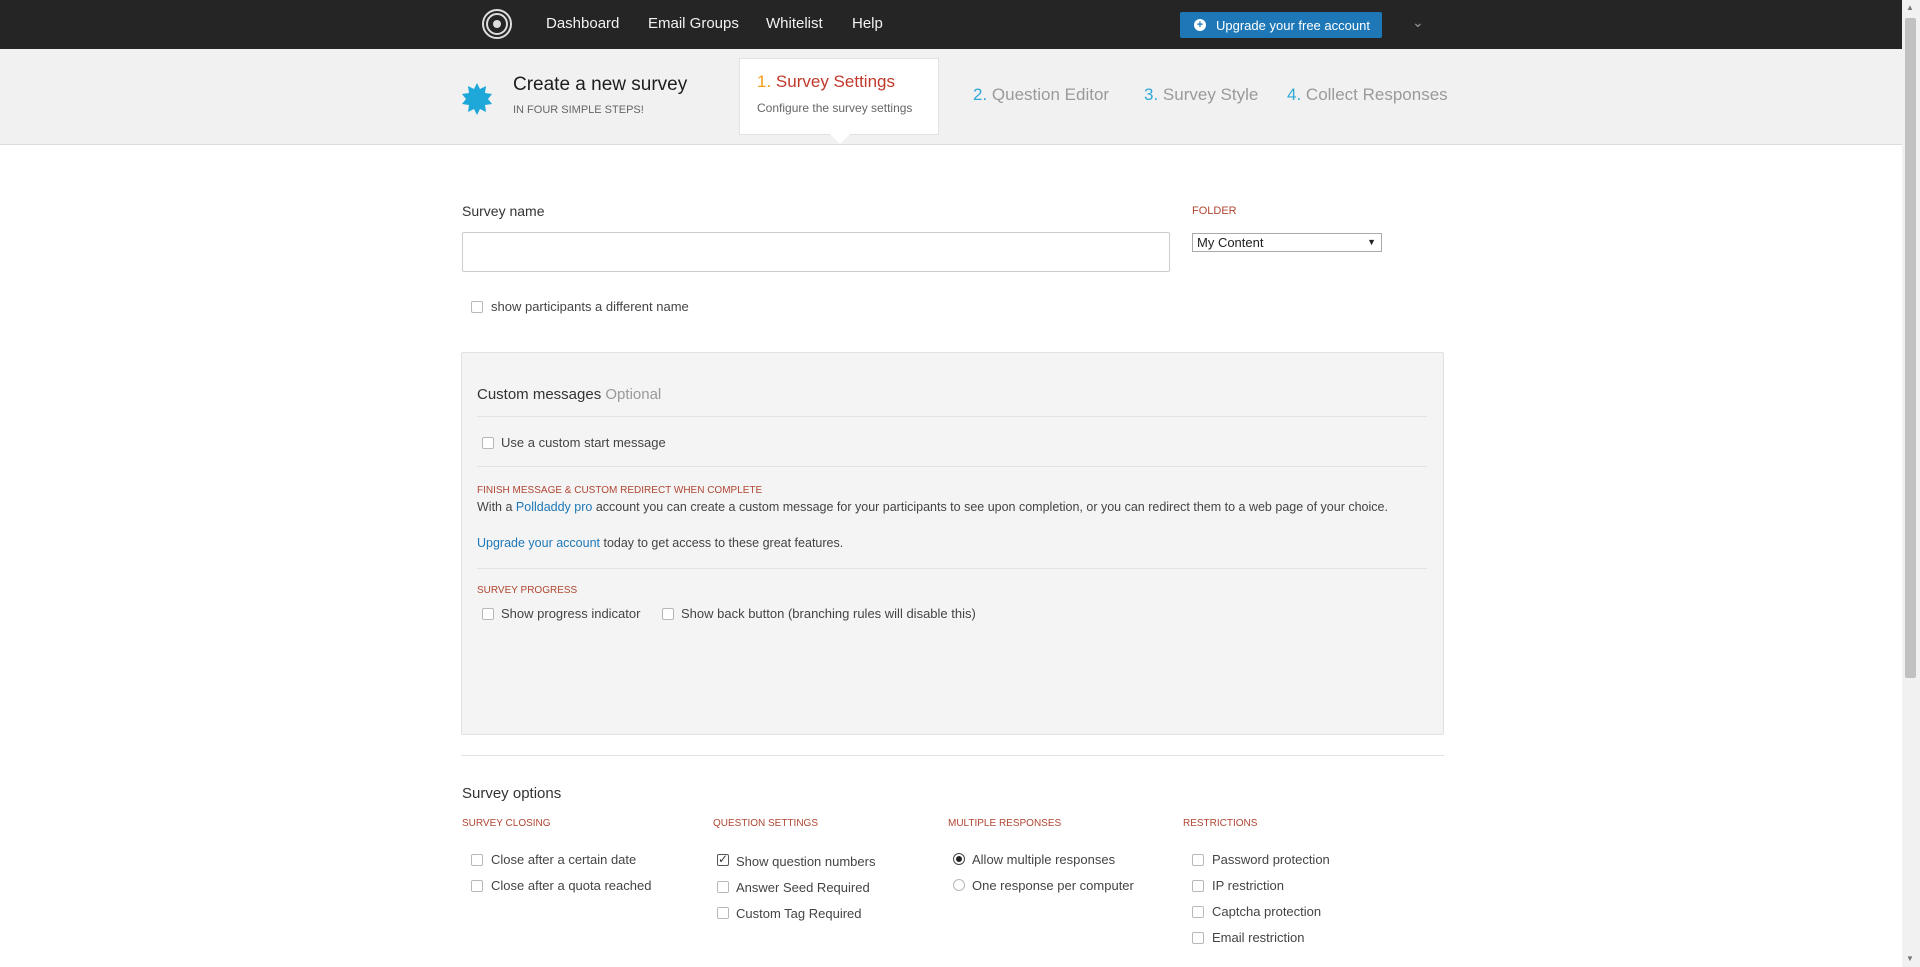  What do you see at coordinates (477, 886) in the screenshot?
I see `close-after-quota-checkbox` at bounding box center [477, 886].